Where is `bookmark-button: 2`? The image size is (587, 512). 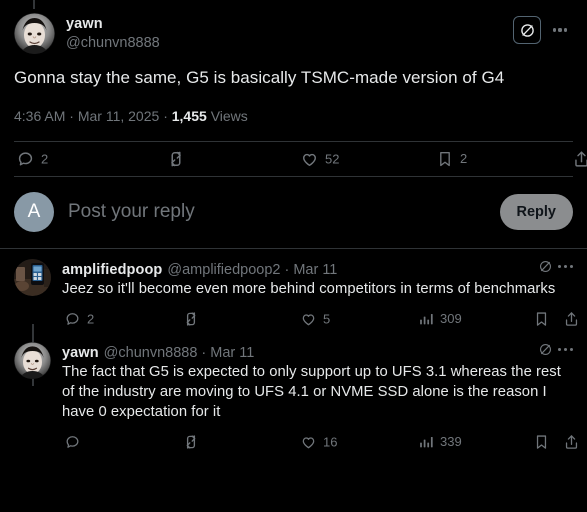
bookmark-button: 2 is located at coordinates (451, 159).